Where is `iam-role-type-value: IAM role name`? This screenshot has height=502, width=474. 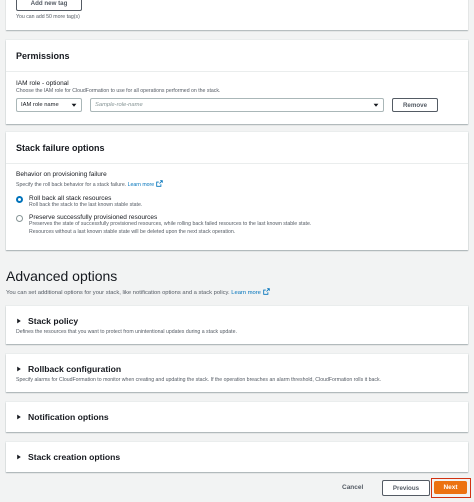
iam-role-type-value: IAM role name is located at coordinates (40, 105).